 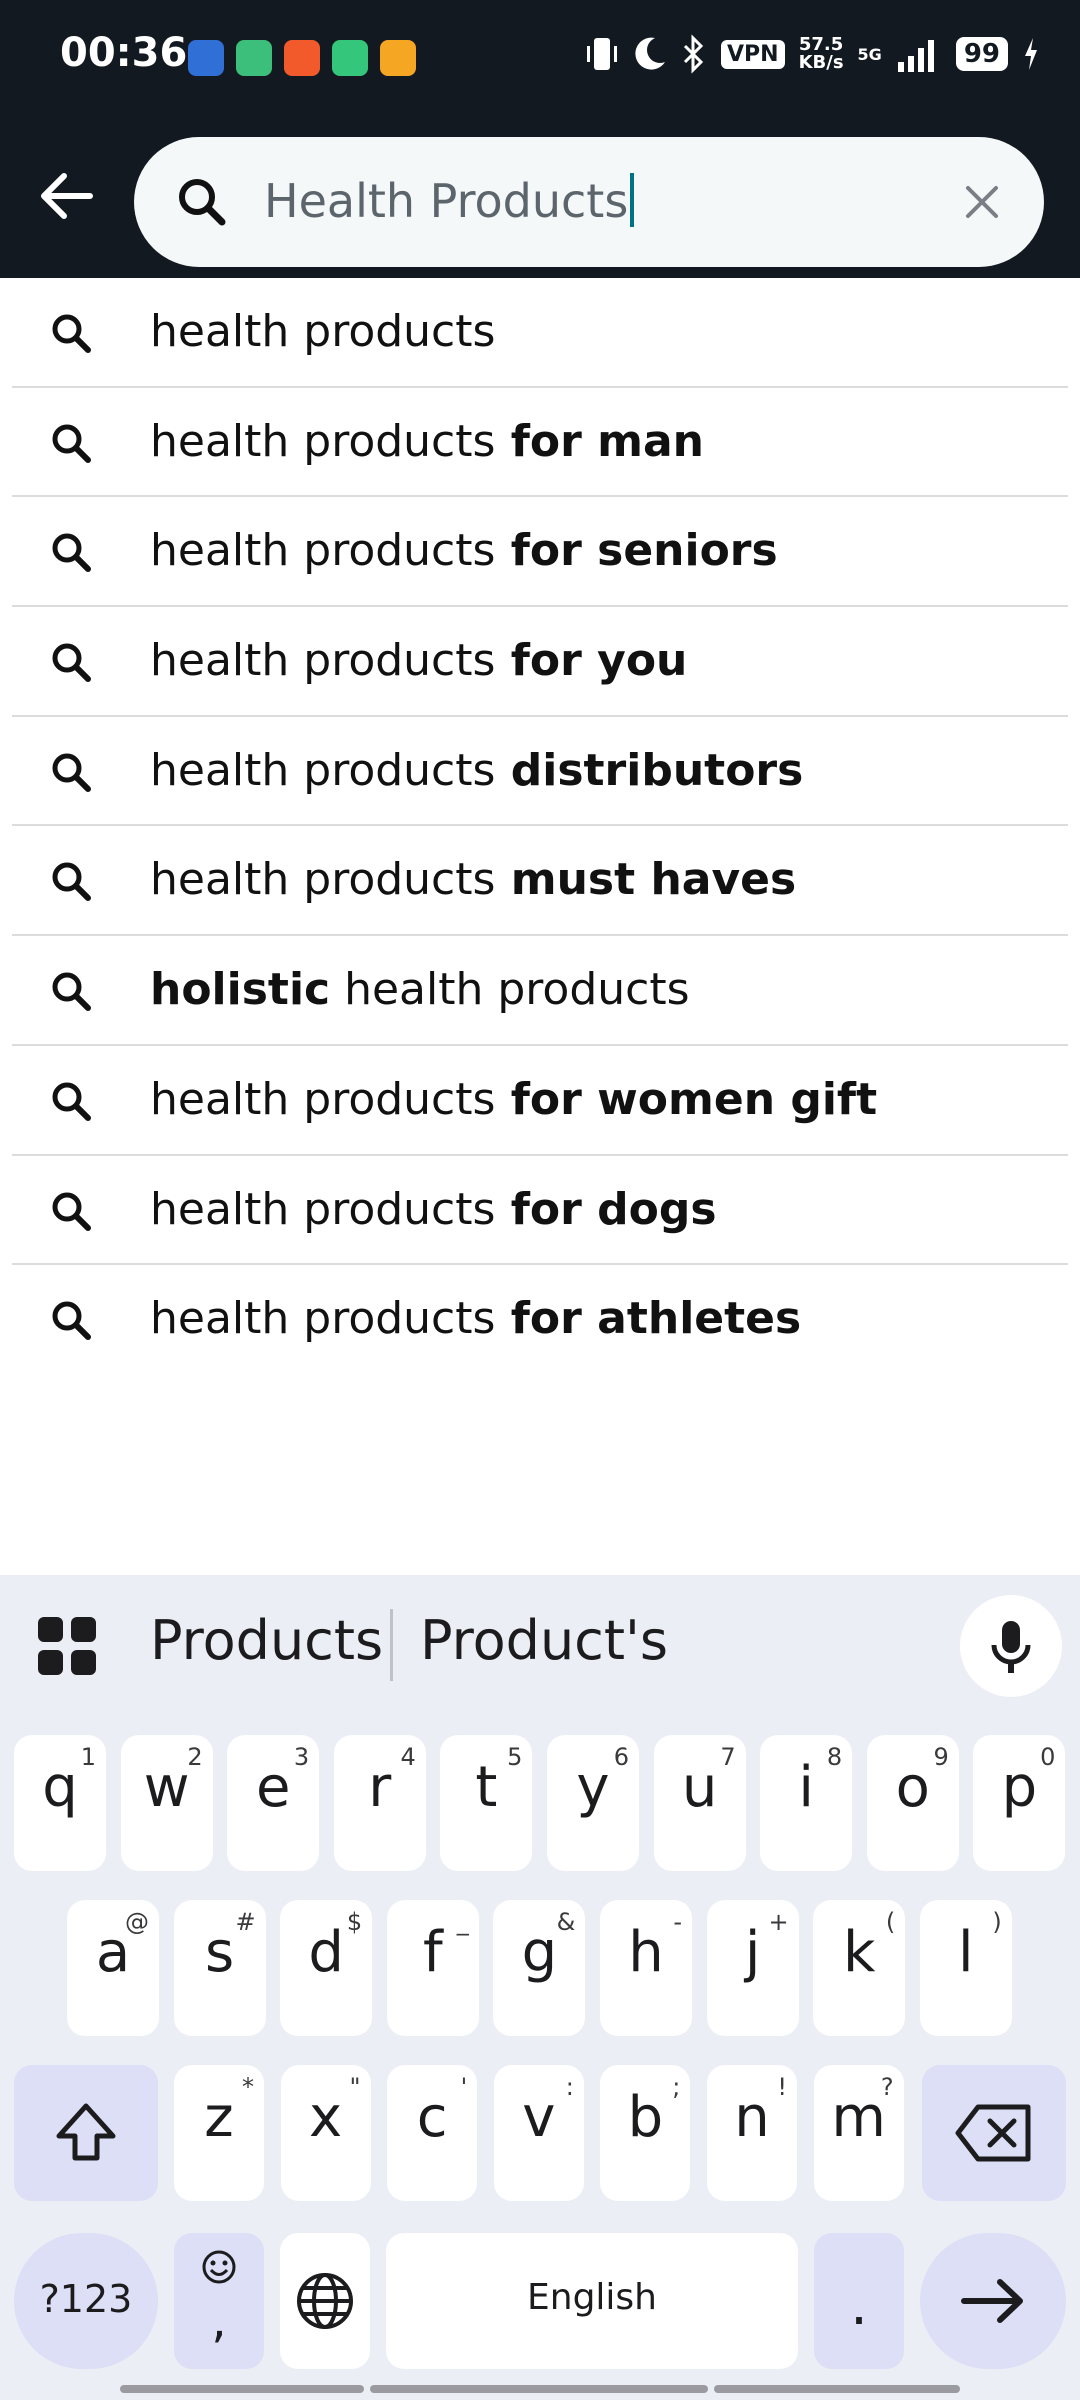 I want to click on key-q: q1, so click(x=60, y=1803).